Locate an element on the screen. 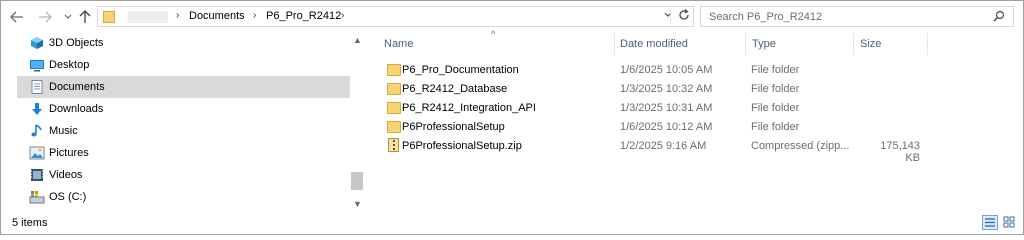 Image resolution: width=1024 pixels, height=240 pixels. zip-file-icon is located at coordinates (393, 145).